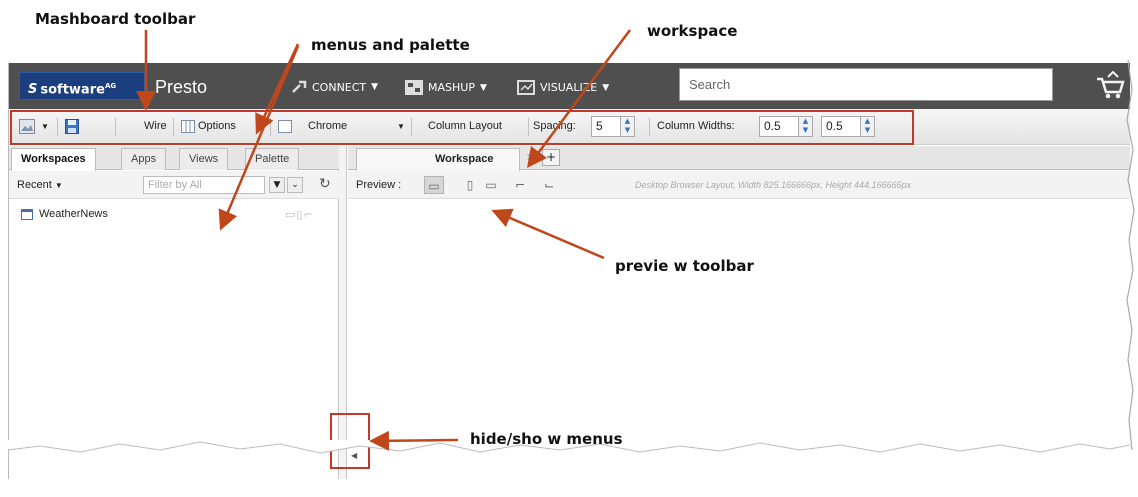 The height and width of the screenshot is (497, 1138). What do you see at coordinates (546, 439) in the screenshot?
I see `annotation-hide-show-menus: hide/sho w menus` at bounding box center [546, 439].